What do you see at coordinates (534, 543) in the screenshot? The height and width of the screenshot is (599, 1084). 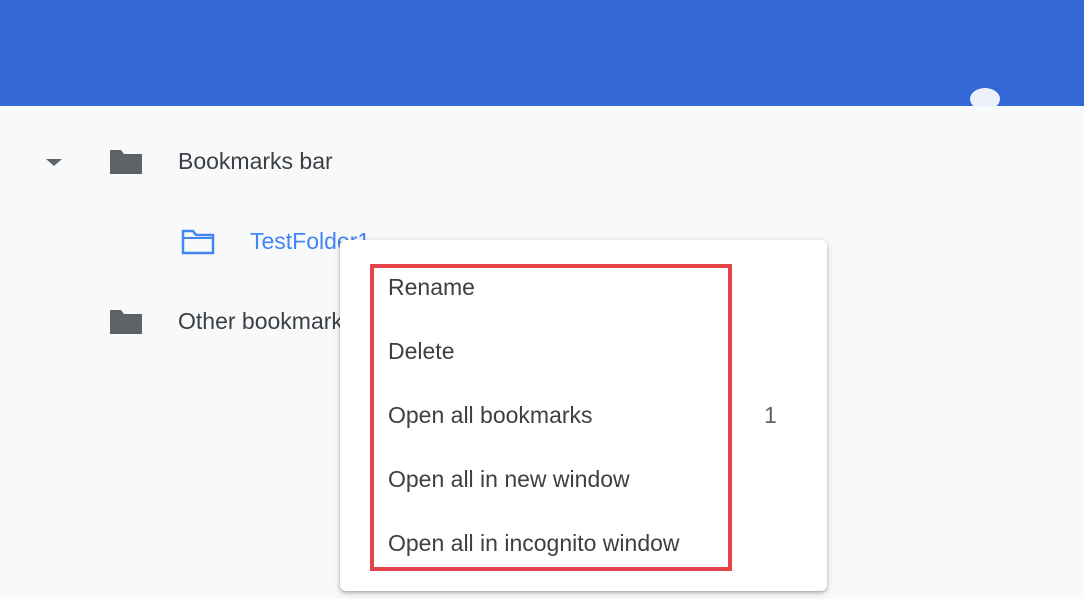 I see `menu-item-open-all-incognito: Open all in incognito window` at bounding box center [534, 543].